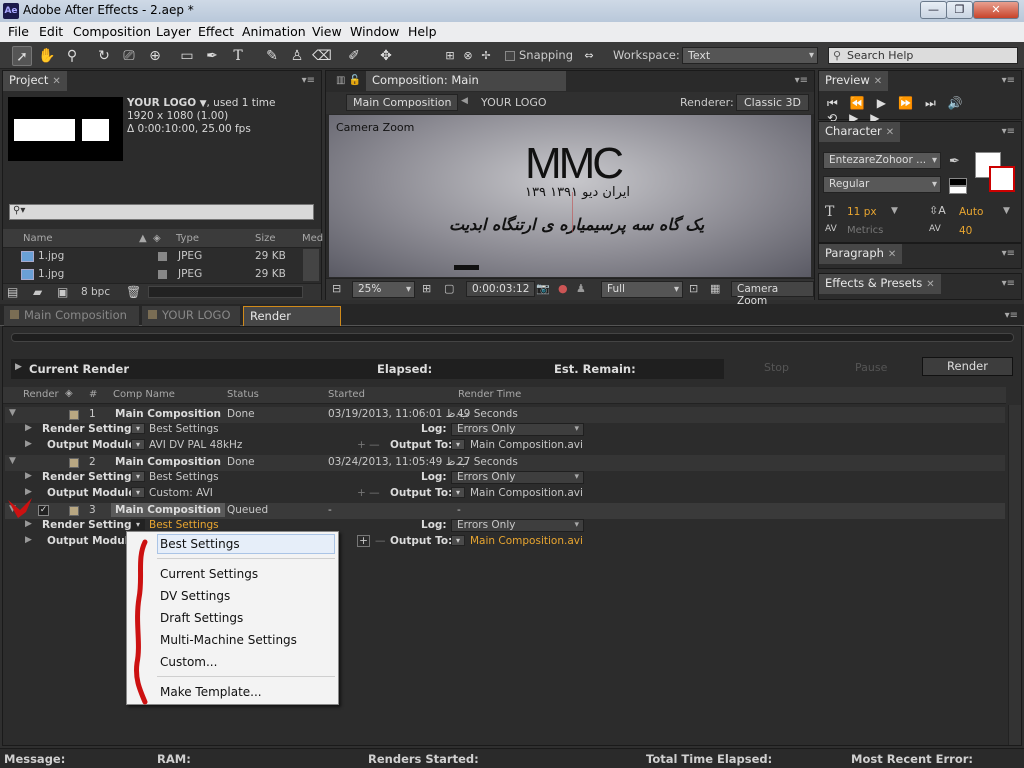 Image resolution: width=1024 pixels, height=768 pixels. What do you see at coordinates (959, 10) in the screenshot?
I see `maximize-button: ❐` at bounding box center [959, 10].